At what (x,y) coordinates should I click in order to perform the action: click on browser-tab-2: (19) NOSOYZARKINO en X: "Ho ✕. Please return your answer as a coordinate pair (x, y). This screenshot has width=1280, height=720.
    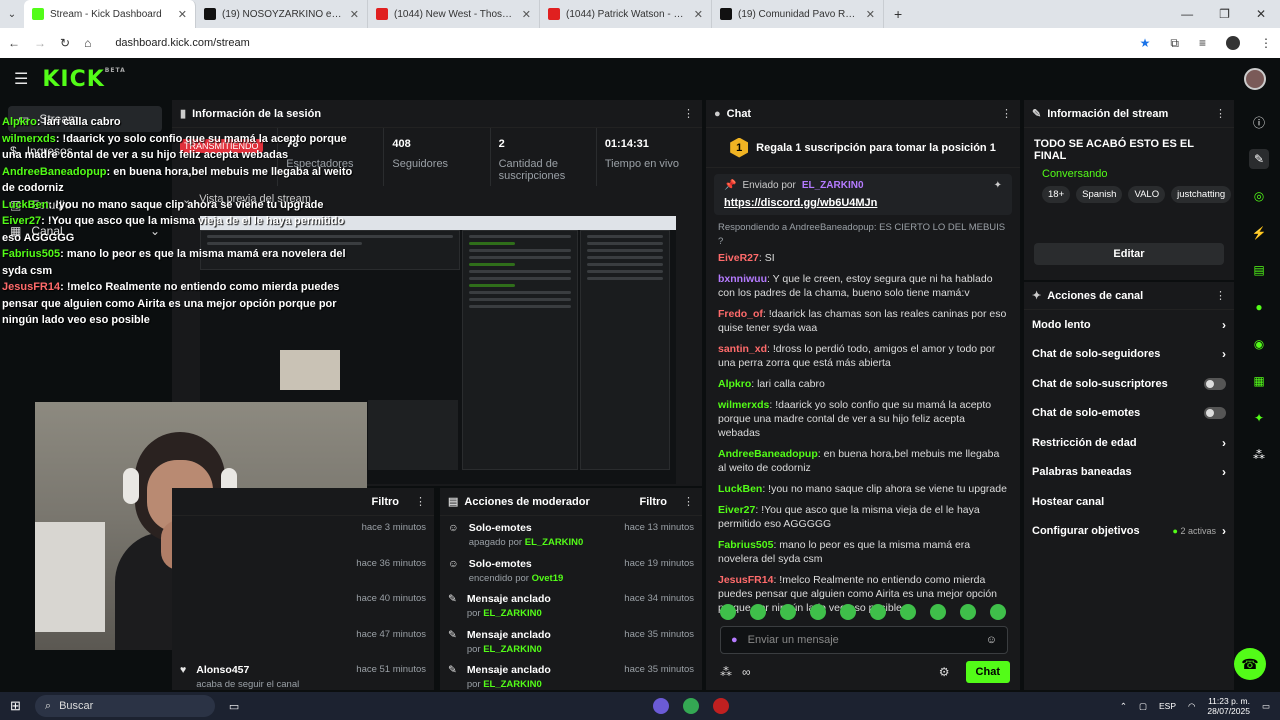
    Looking at the image, I should click on (282, 14).